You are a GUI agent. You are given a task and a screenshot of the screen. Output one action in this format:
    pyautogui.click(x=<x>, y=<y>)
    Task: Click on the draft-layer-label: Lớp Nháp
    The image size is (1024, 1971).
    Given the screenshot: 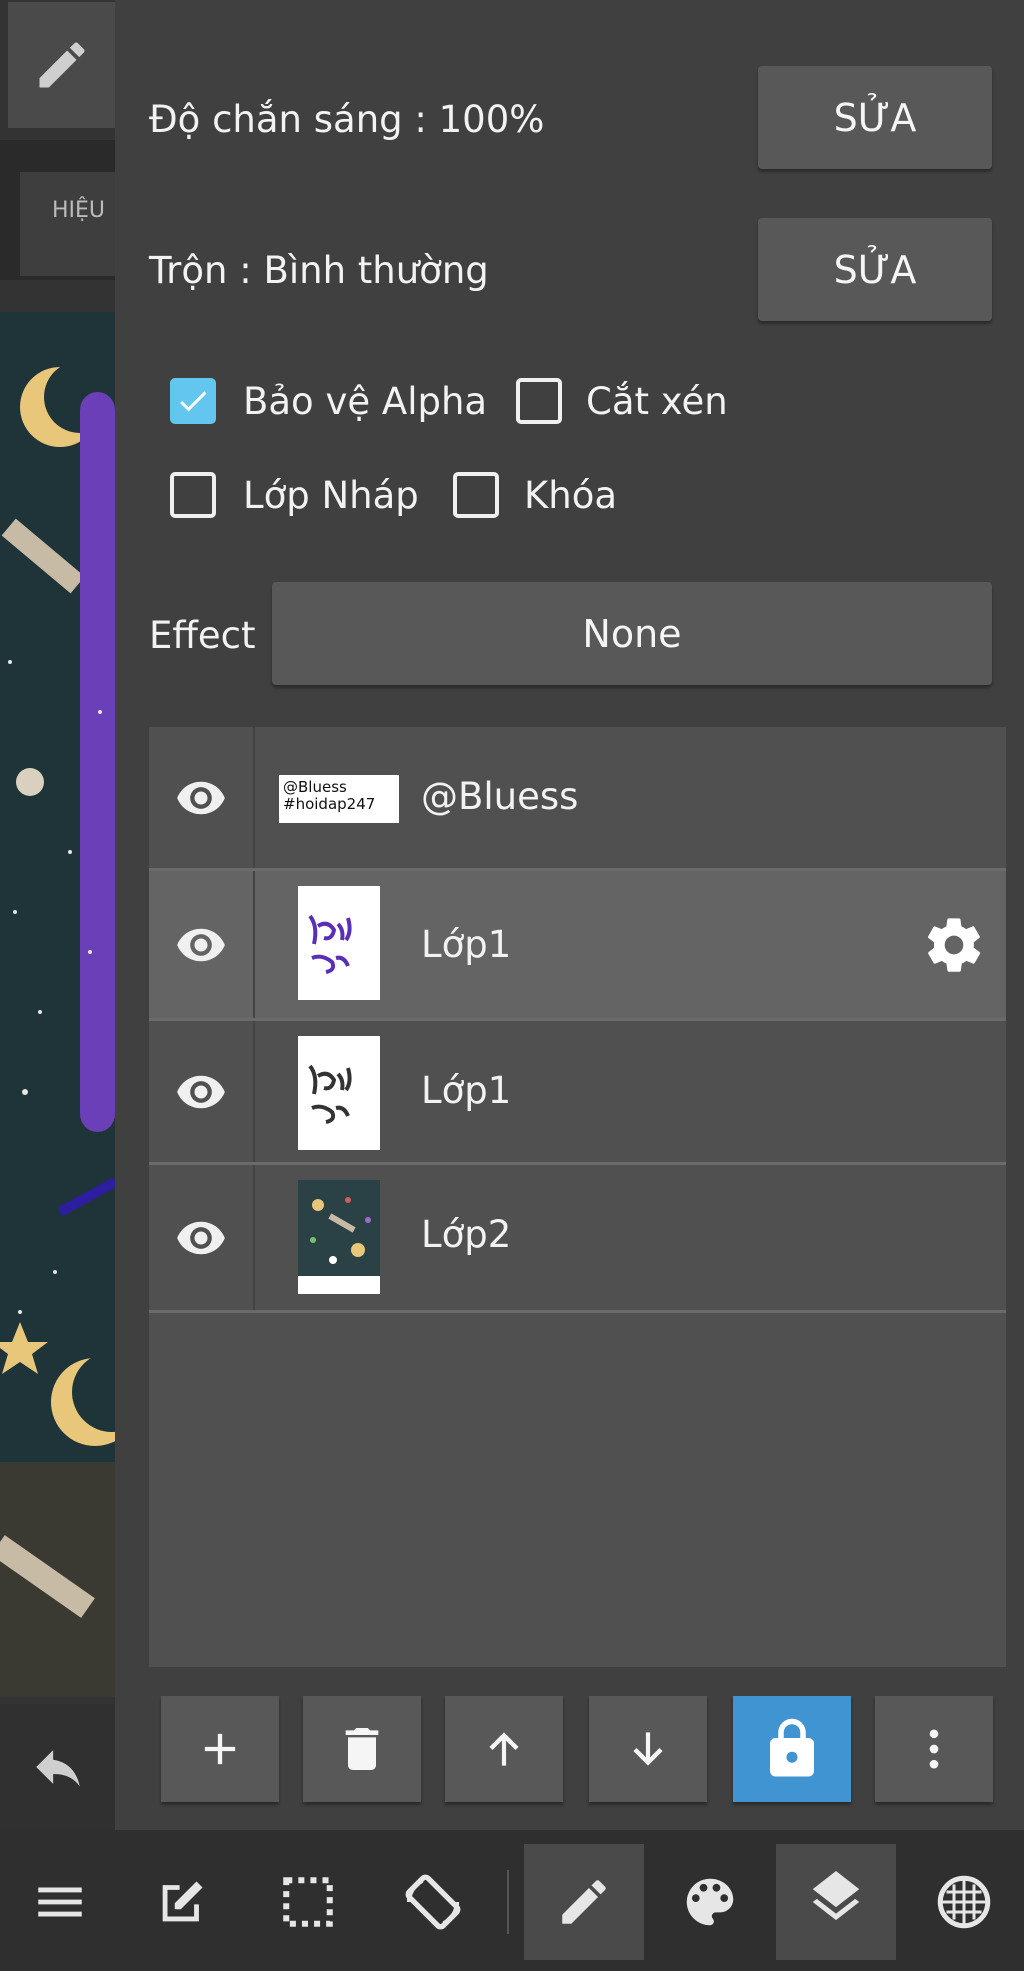 What is the action you would take?
    pyautogui.click(x=331, y=495)
    